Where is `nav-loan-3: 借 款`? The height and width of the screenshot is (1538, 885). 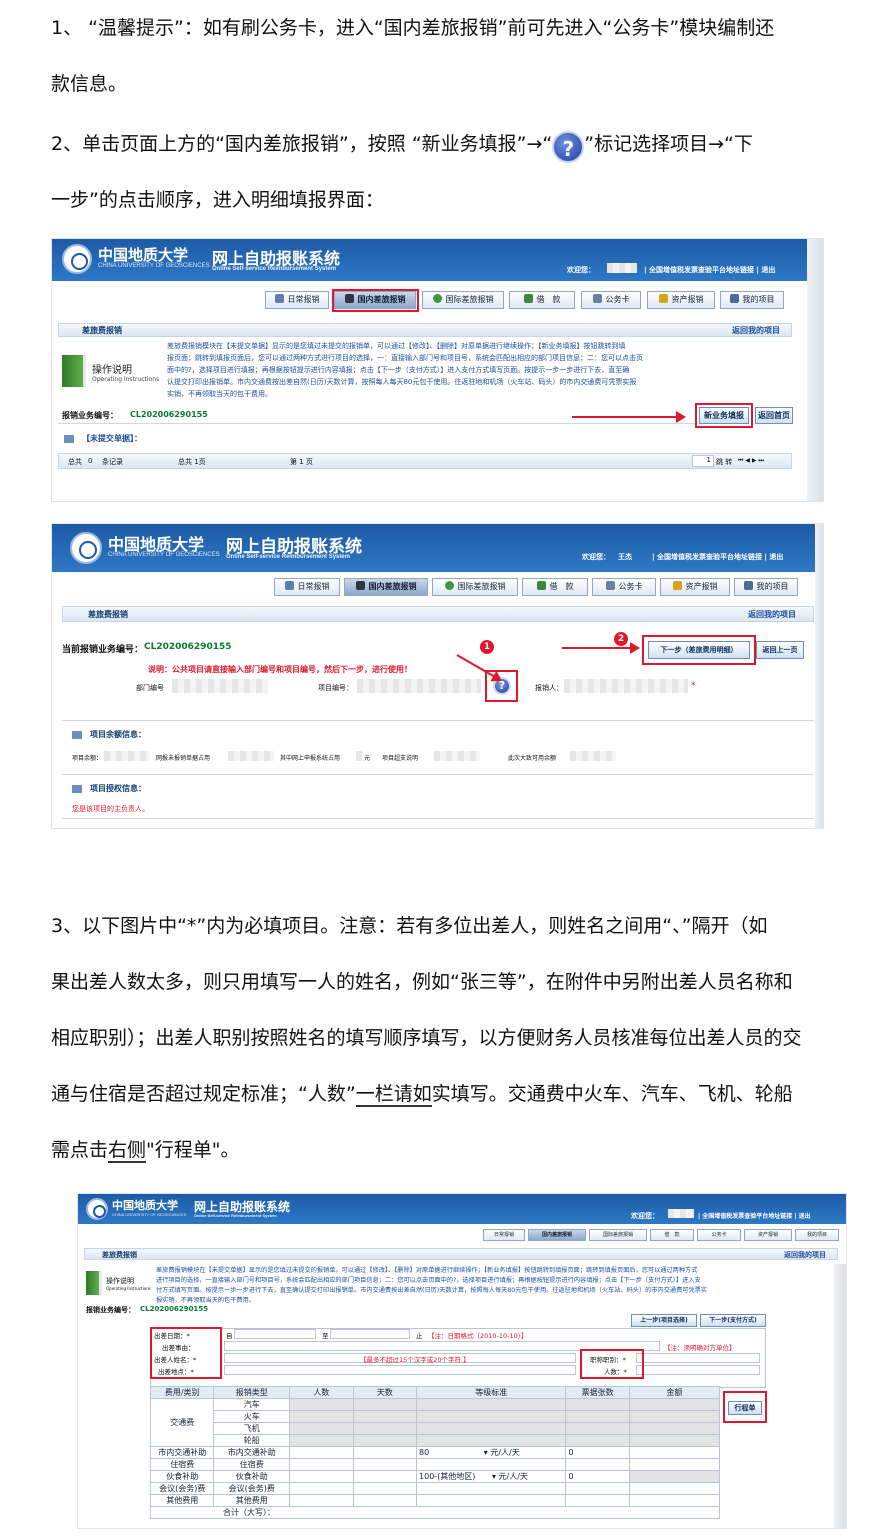 nav-loan-3: 借 款 is located at coordinates (672, 1235).